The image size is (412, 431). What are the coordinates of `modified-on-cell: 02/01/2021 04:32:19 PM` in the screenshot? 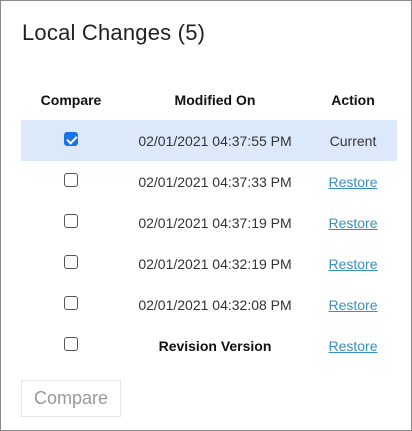 It's located at (215, 263).